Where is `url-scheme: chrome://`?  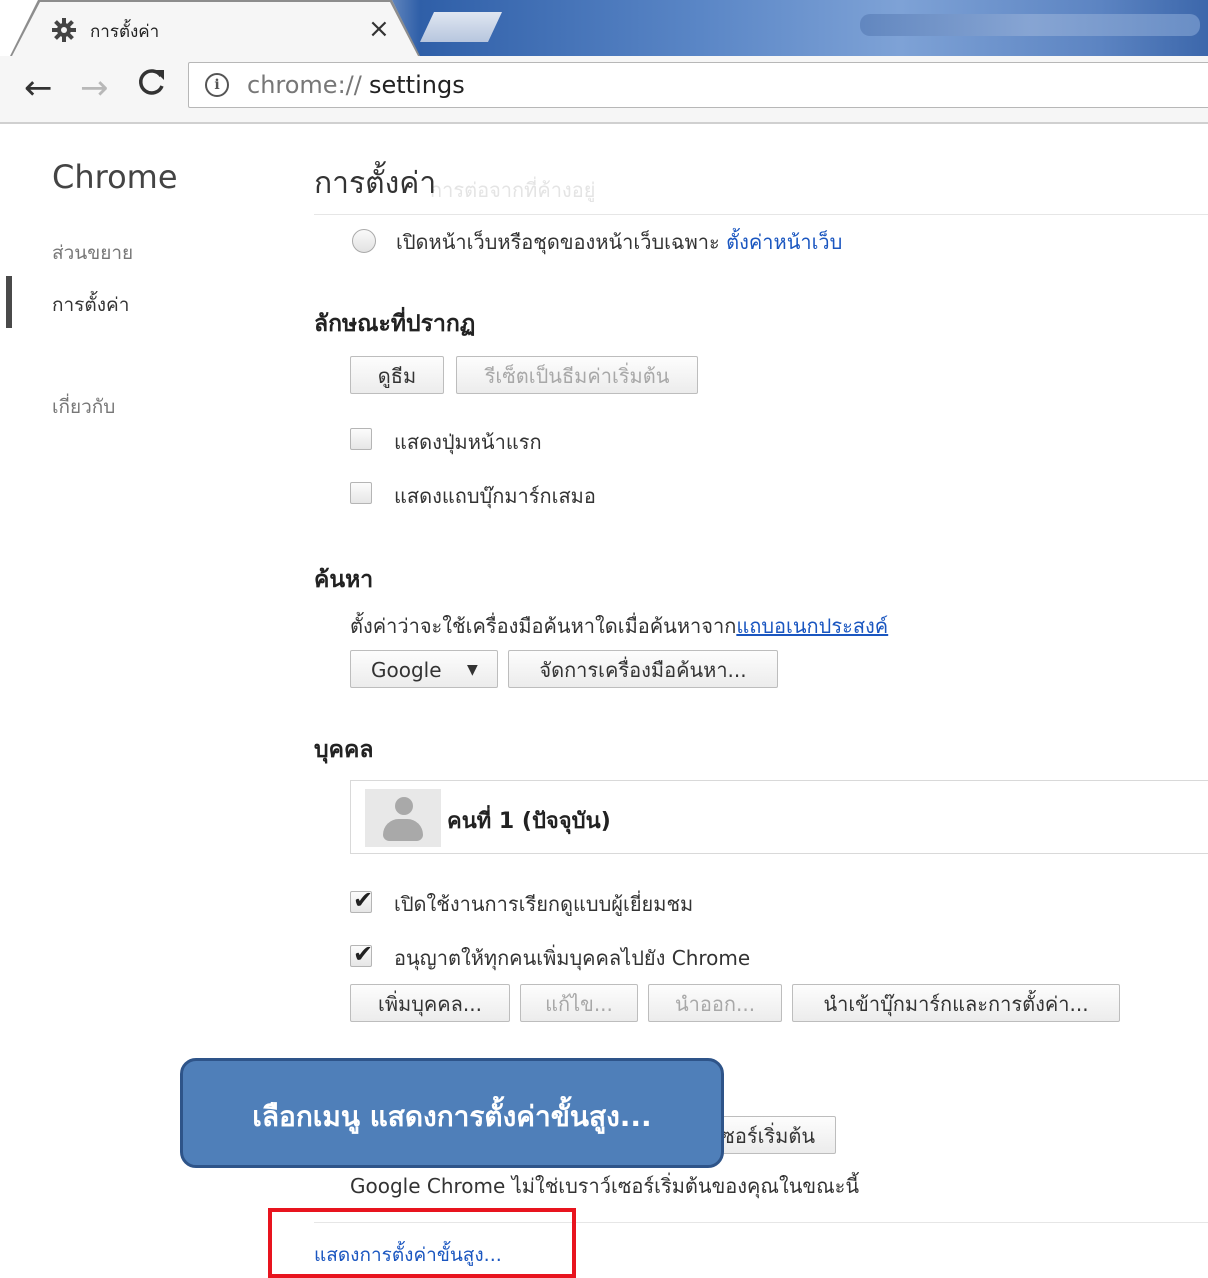 url-scheme: chrome:// is located at coordinates (304, 85).